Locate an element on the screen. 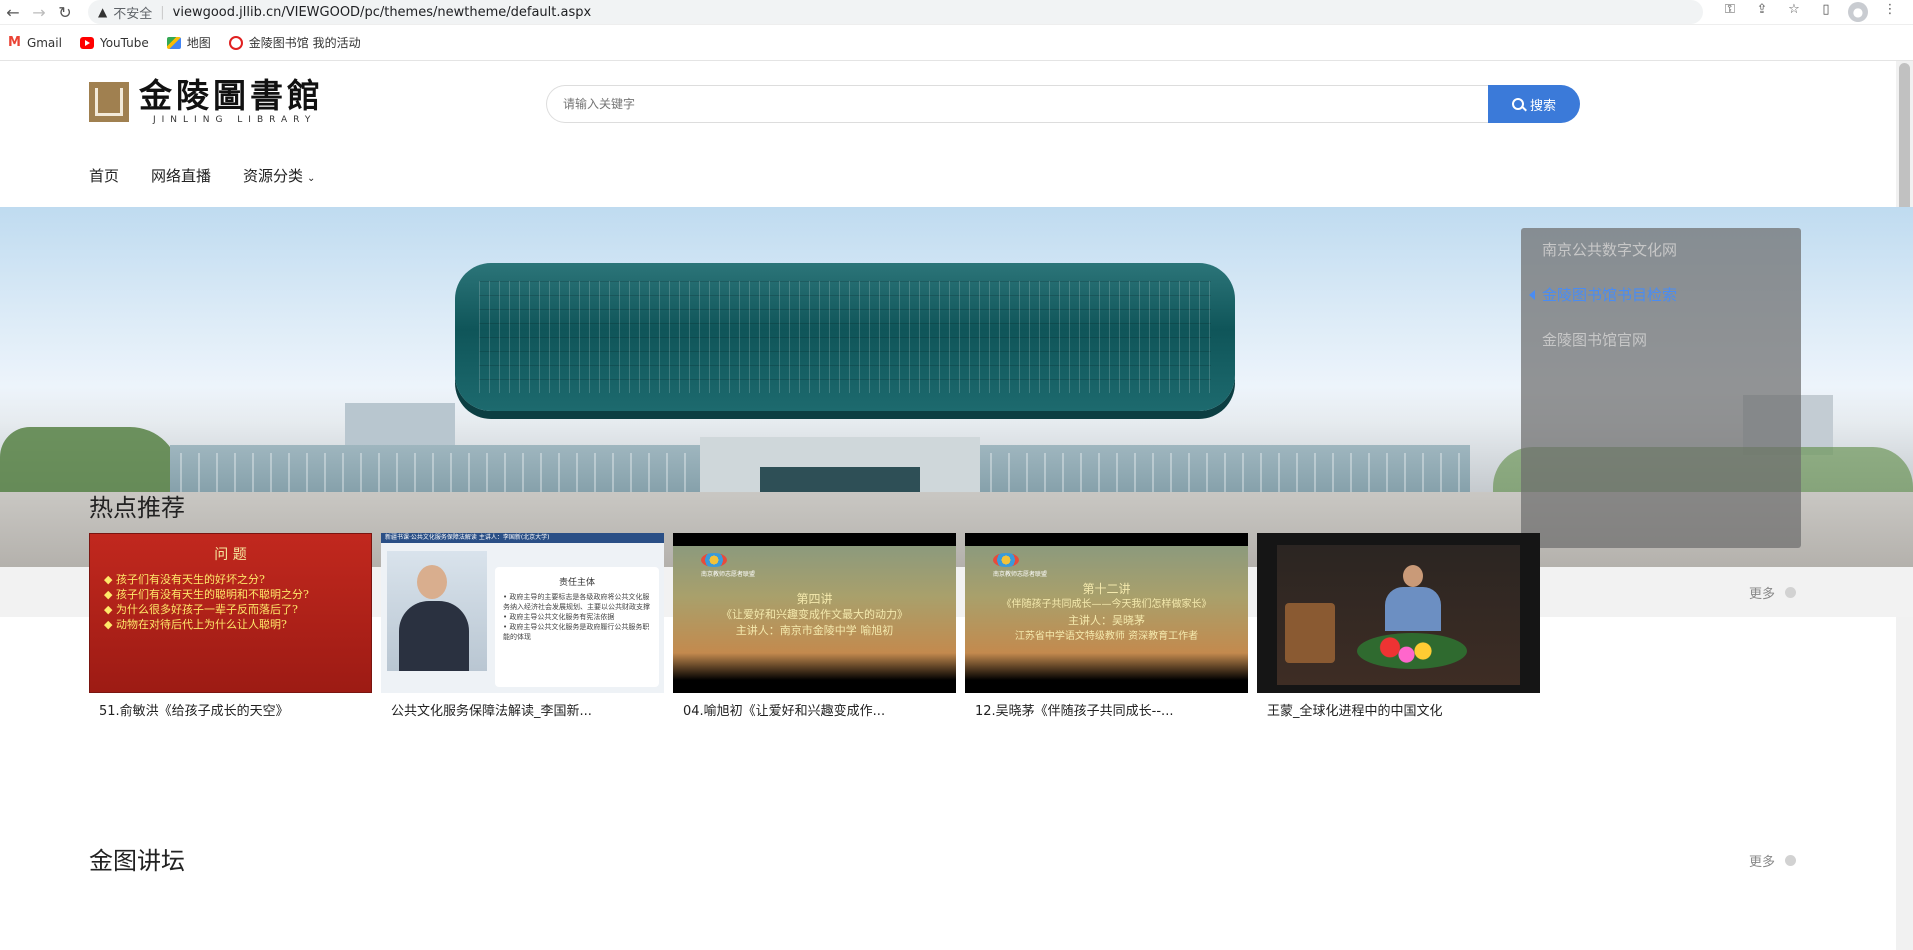 The width and height of the screenshot is (1913, 950). hot-section-title: 热点推荐 is located at coordinates (137, 508).